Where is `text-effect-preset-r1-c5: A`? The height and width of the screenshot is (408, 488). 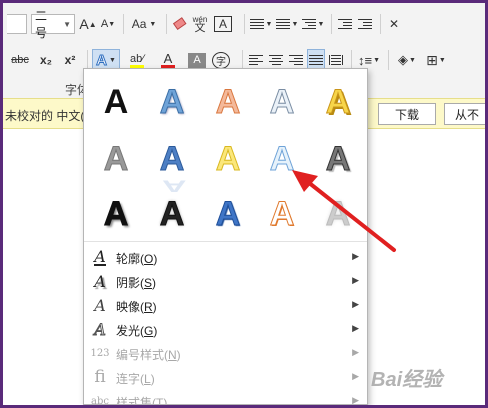
text-effect-preset-r1-c5: A is located at coordinates (338, 102).